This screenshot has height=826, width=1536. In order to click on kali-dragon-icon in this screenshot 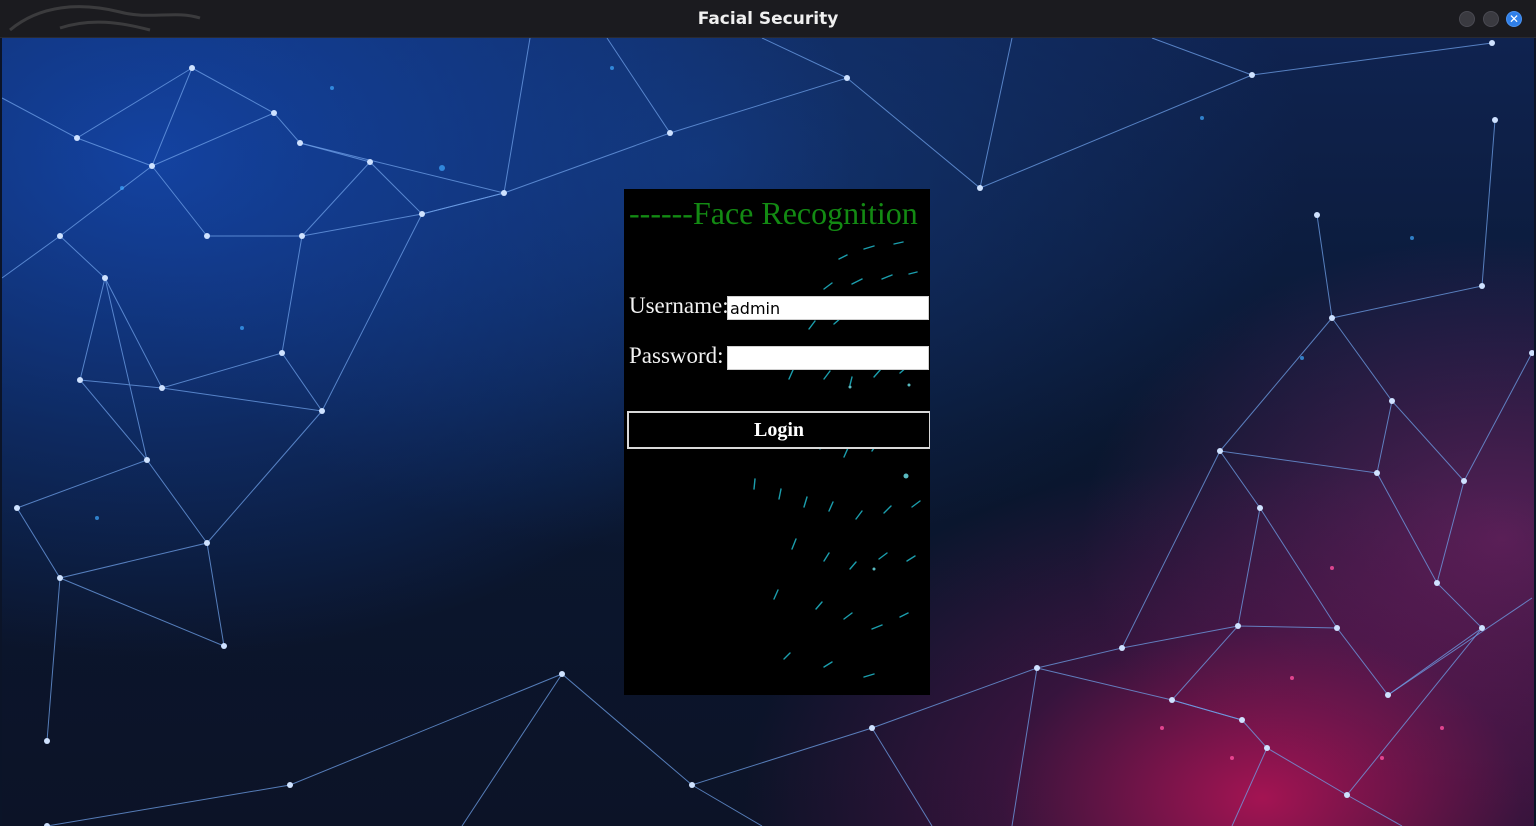, I will do `click(105, 18)`.